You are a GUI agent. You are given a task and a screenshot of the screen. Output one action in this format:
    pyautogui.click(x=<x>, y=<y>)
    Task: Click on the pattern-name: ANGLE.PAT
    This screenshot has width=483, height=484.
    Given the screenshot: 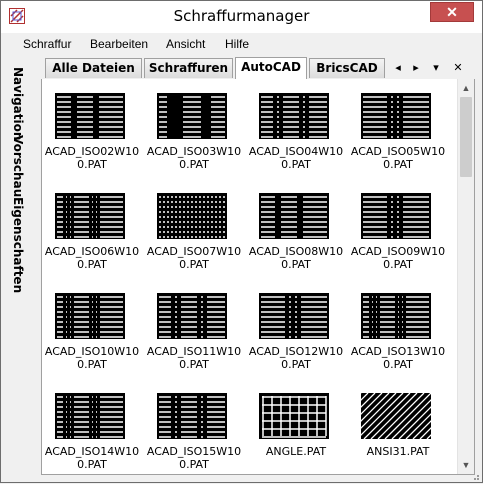 What is the action you would take?
    pyautogui.click(x=296, y=451)
    